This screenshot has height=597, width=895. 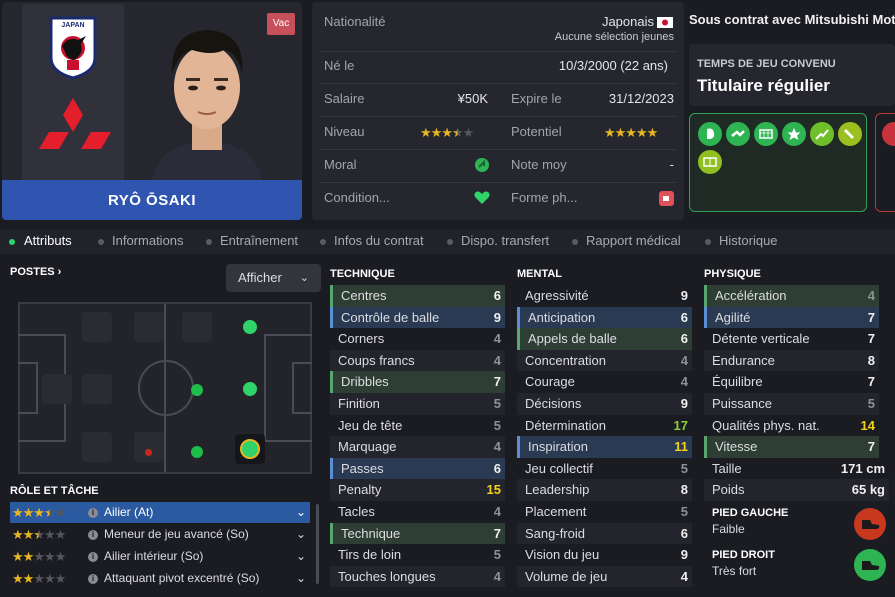 What do you see at coordinates (379, 240) in the screenshot?
I see `tab-contract: Infos du contrat` at bounding box center [379, 240].